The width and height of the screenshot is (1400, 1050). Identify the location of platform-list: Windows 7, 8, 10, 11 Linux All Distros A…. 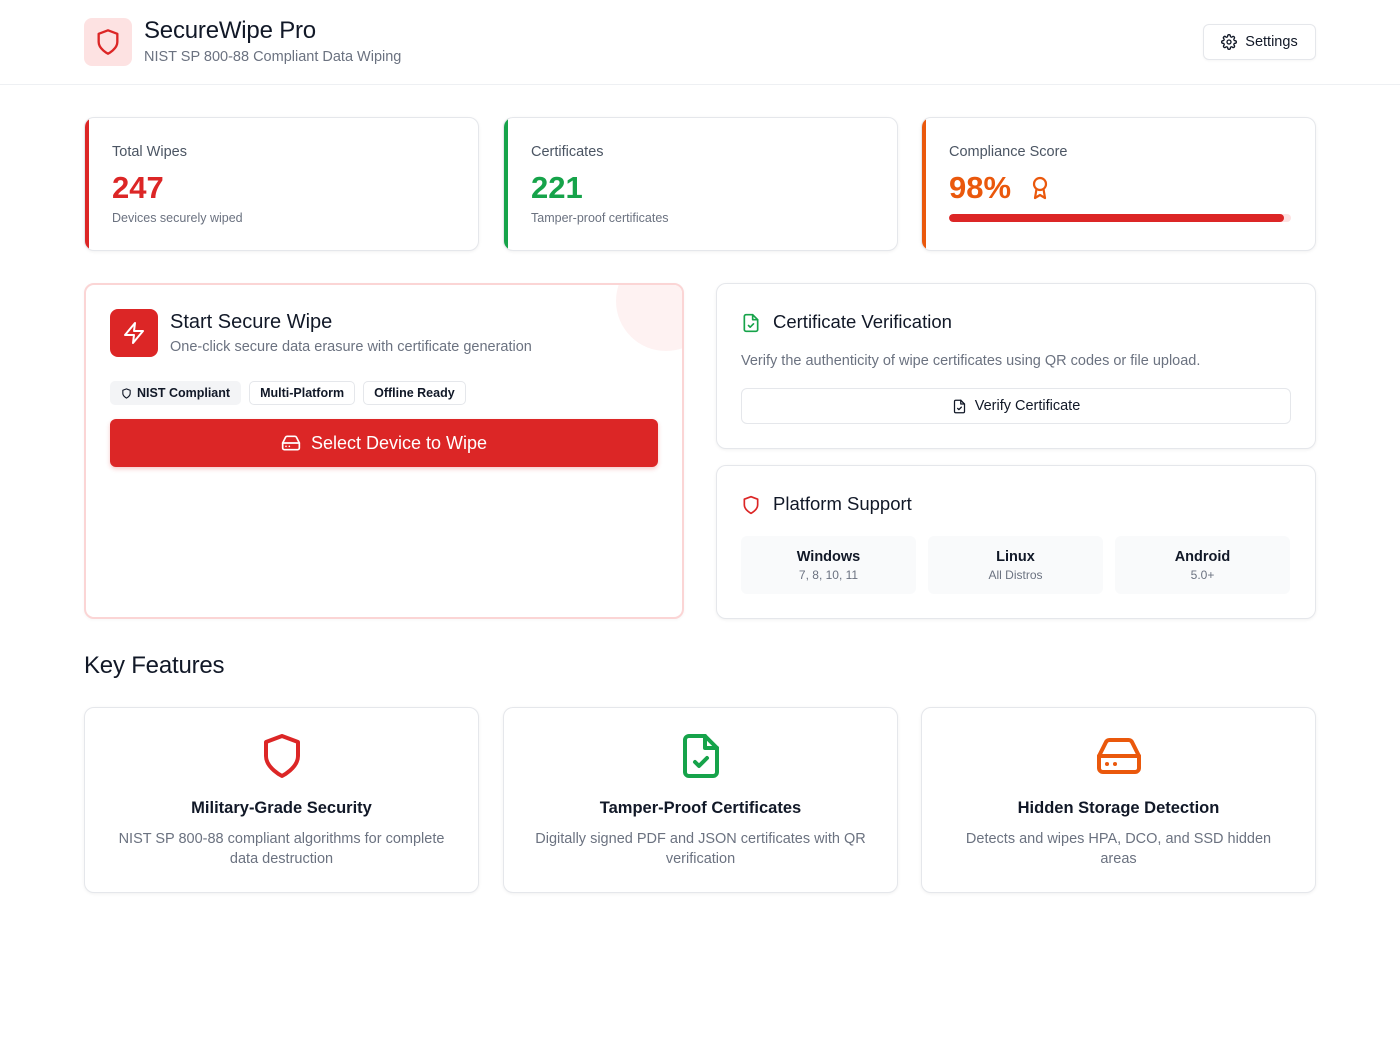
(1015, 565).